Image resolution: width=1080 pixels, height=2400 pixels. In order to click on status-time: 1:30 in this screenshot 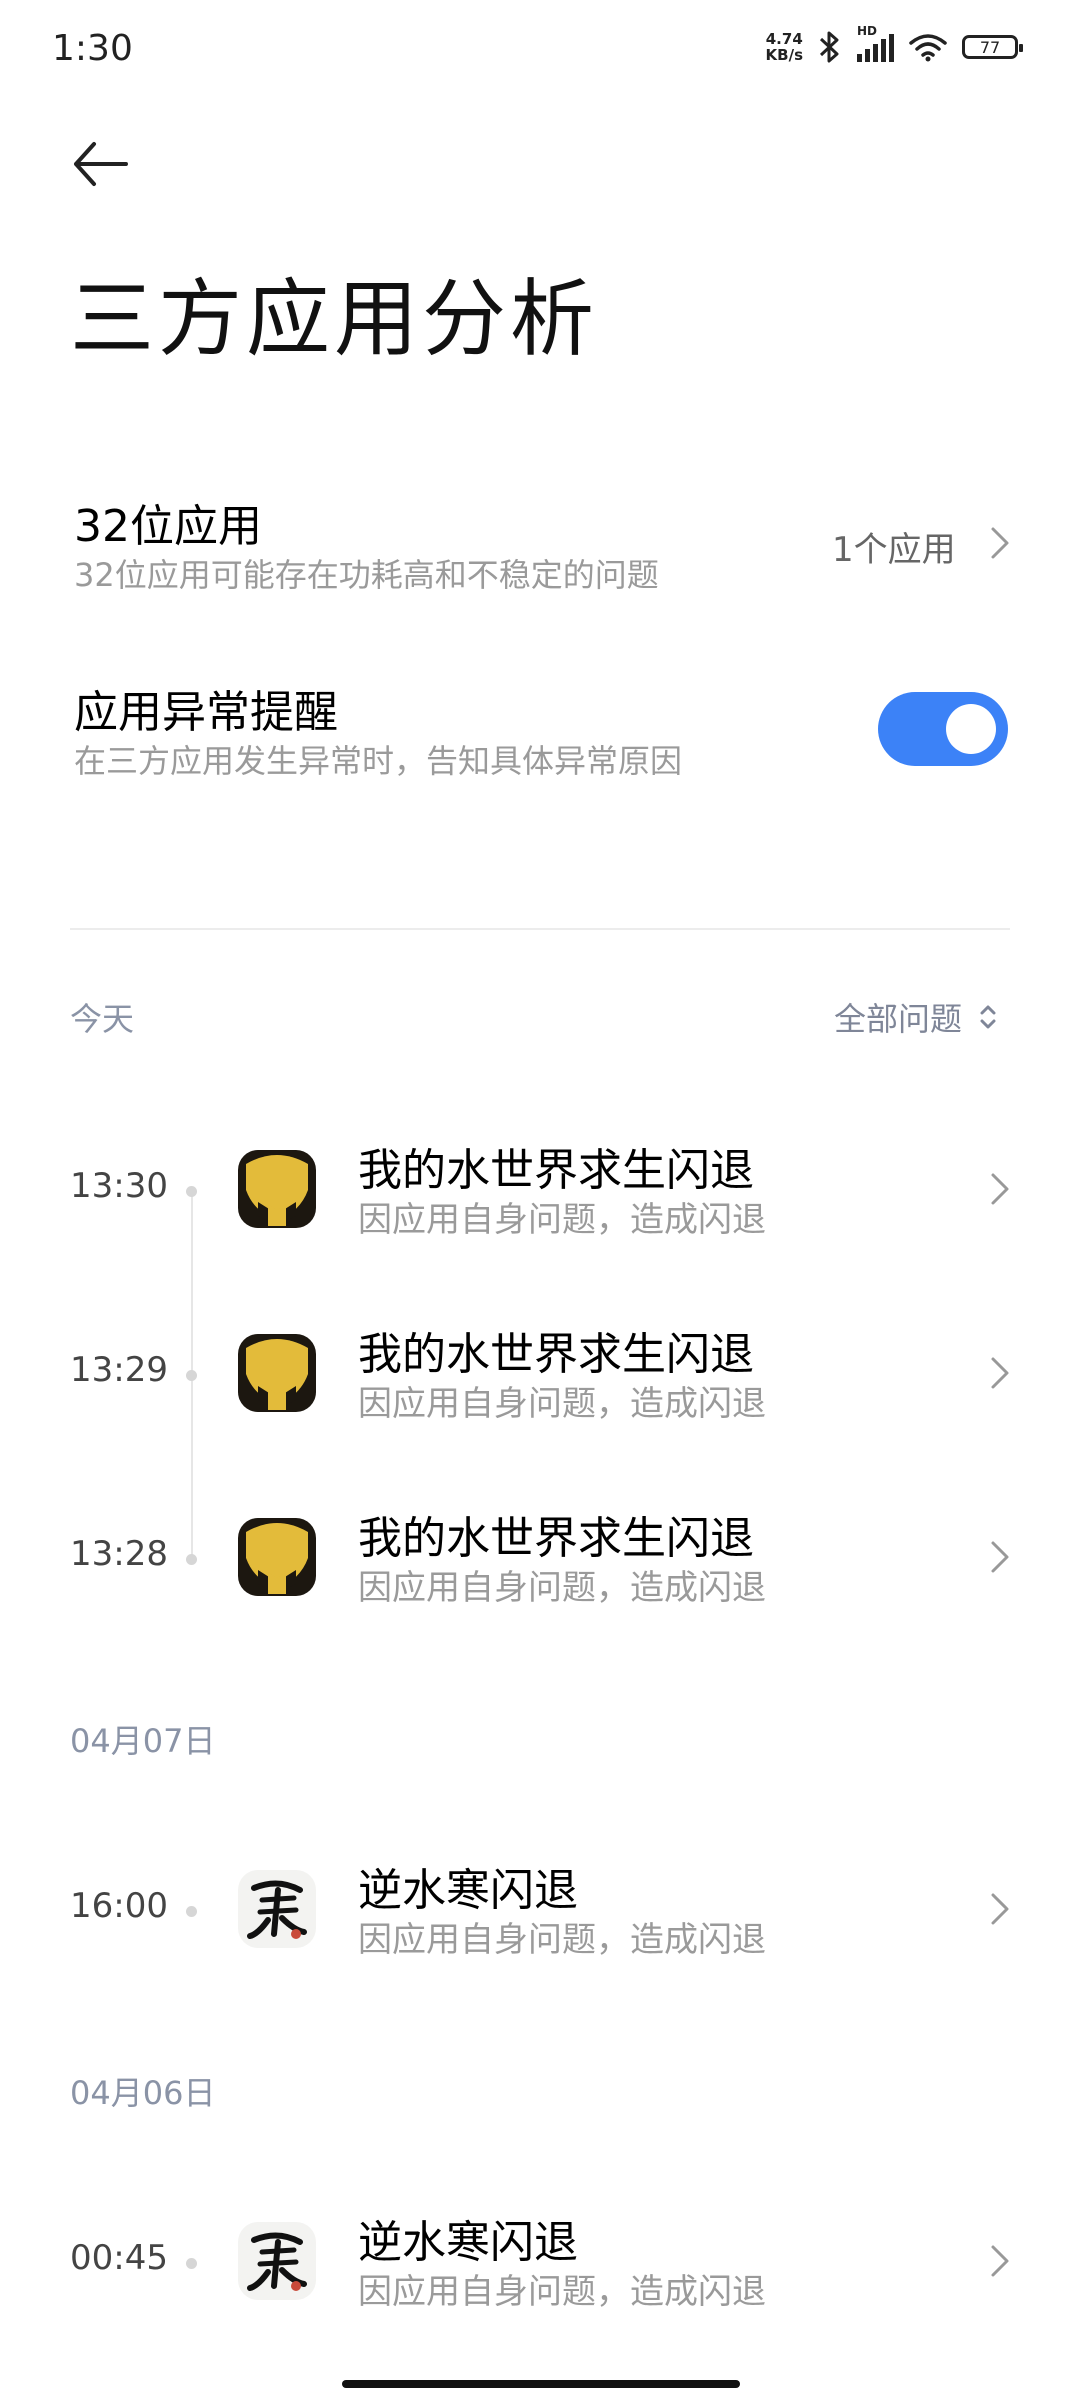, I will do `click(92, 48)`.